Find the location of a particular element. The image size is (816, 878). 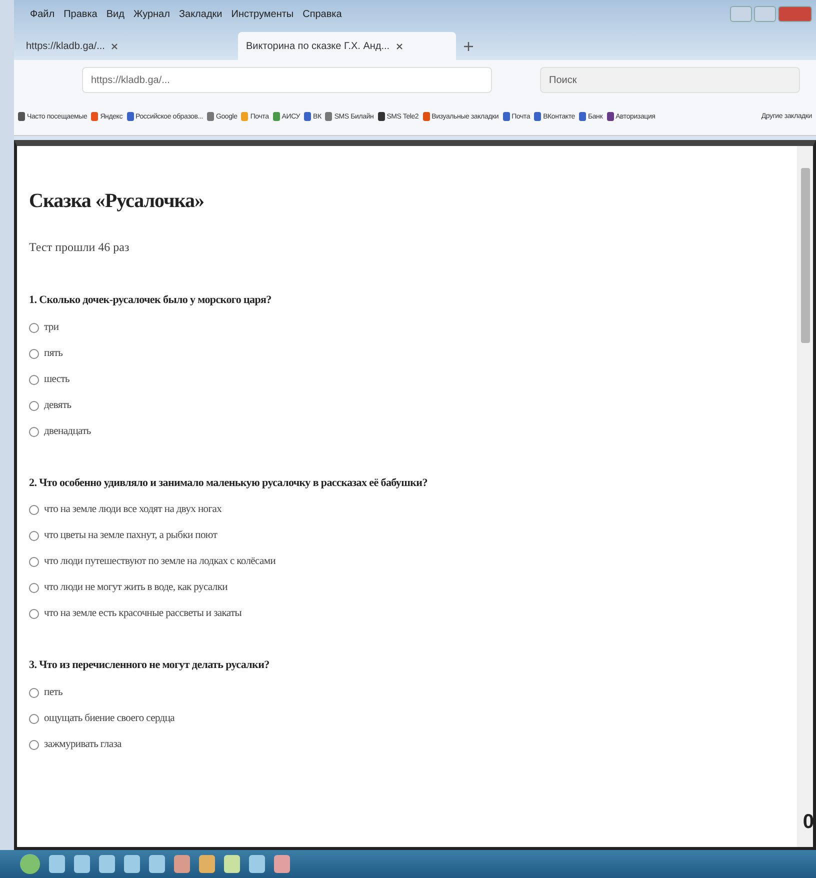

answer-option: девять is located at coordinates (58, 406).